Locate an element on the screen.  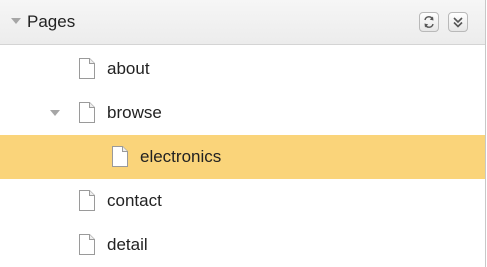
tree-item-label: browse is located at coordinates (134, 112).